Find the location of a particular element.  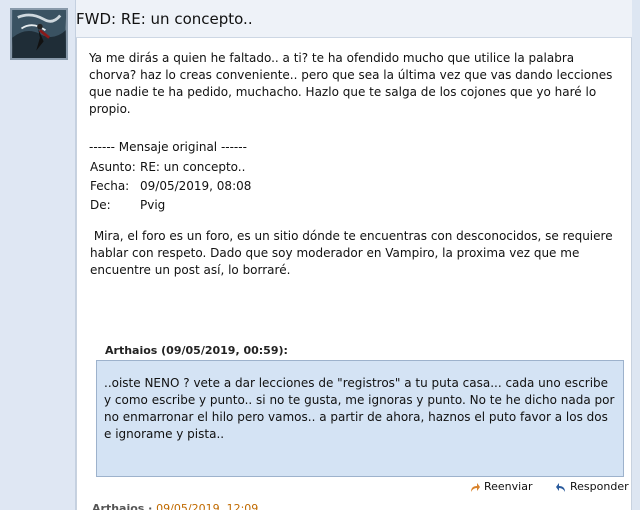

next-message-author: Arthaios · 09/05/2019, 12:09 is located at coordinates (175, 506).